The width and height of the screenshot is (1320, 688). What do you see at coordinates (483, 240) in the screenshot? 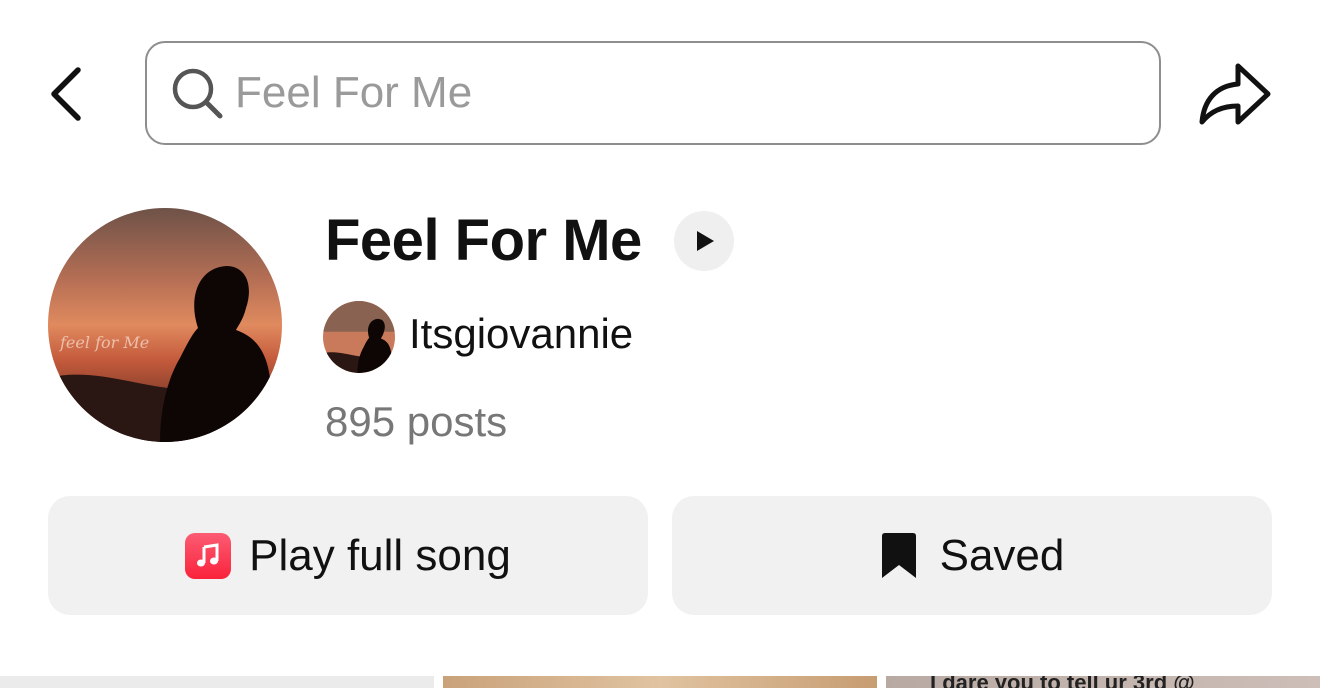
I see `sound-title: Feel For Me` at bounding box center [483, 240].